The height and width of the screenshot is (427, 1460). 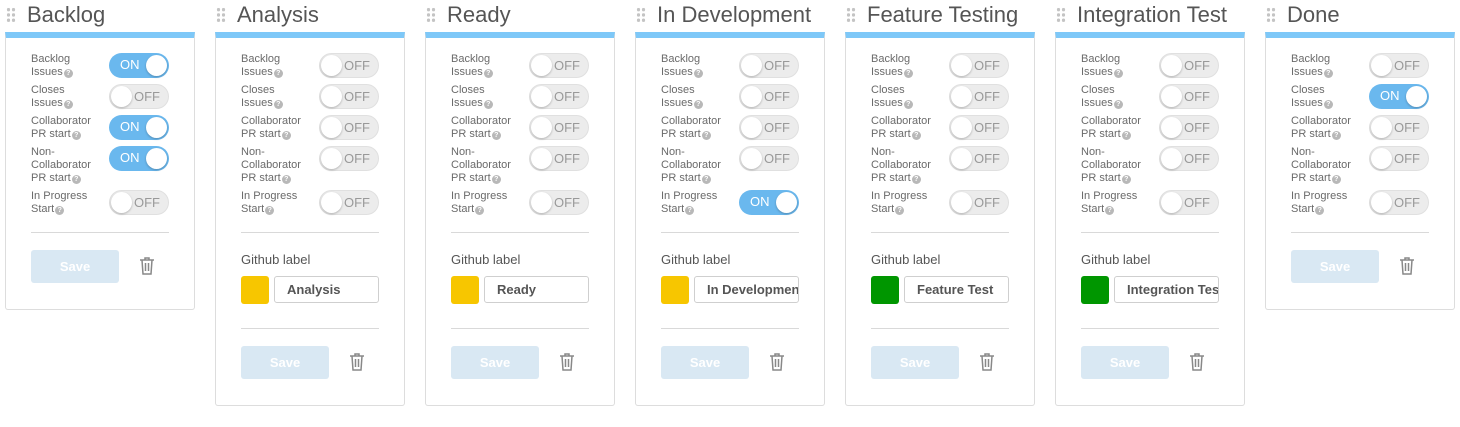 I want to click on column-header: Analysis, so click(x=310, y=16).